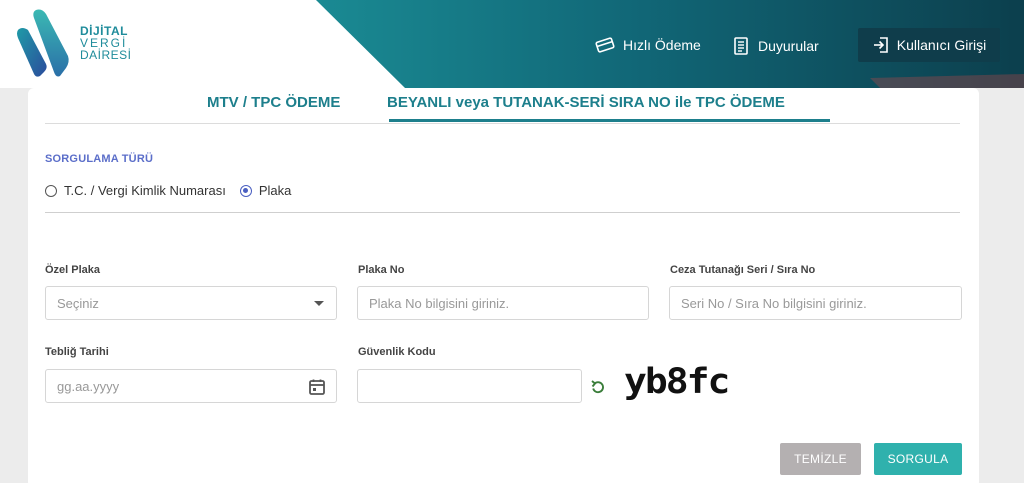 The height and width of the screenshot is (483, 1024). What do you see at coordinates (191, 386) in the screenshot?
I see `notice-date-field: gg.aa.yyyy` at bounding box center [191, 386].